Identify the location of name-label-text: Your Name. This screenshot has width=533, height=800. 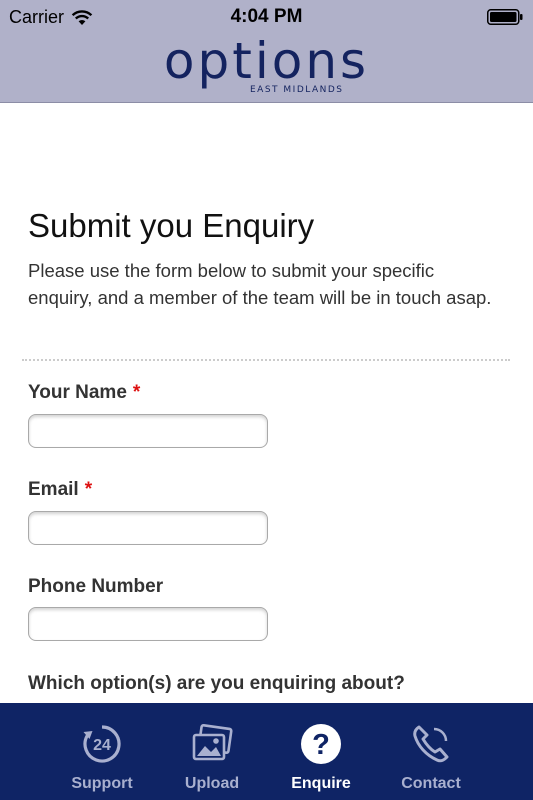
(77, 392).